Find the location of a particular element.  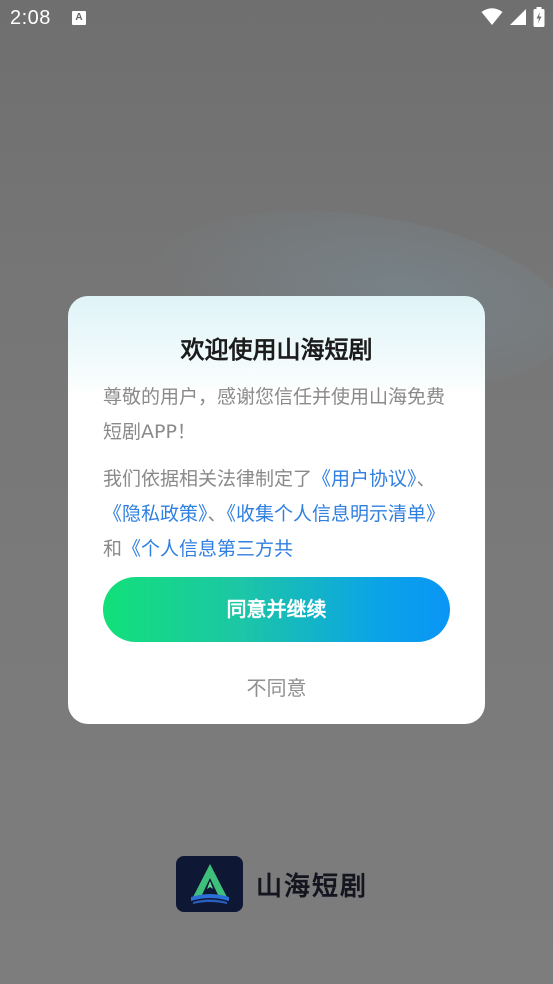

brand-footer: 山海短剧 is located at coordinates (272, 884).